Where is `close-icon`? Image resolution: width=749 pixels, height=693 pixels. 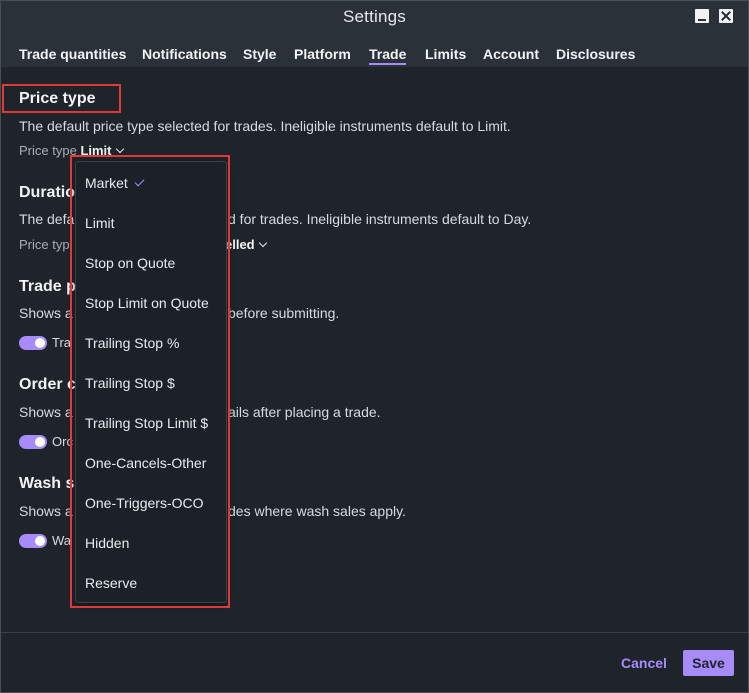
close-icon is located at coordinates (726, 16).